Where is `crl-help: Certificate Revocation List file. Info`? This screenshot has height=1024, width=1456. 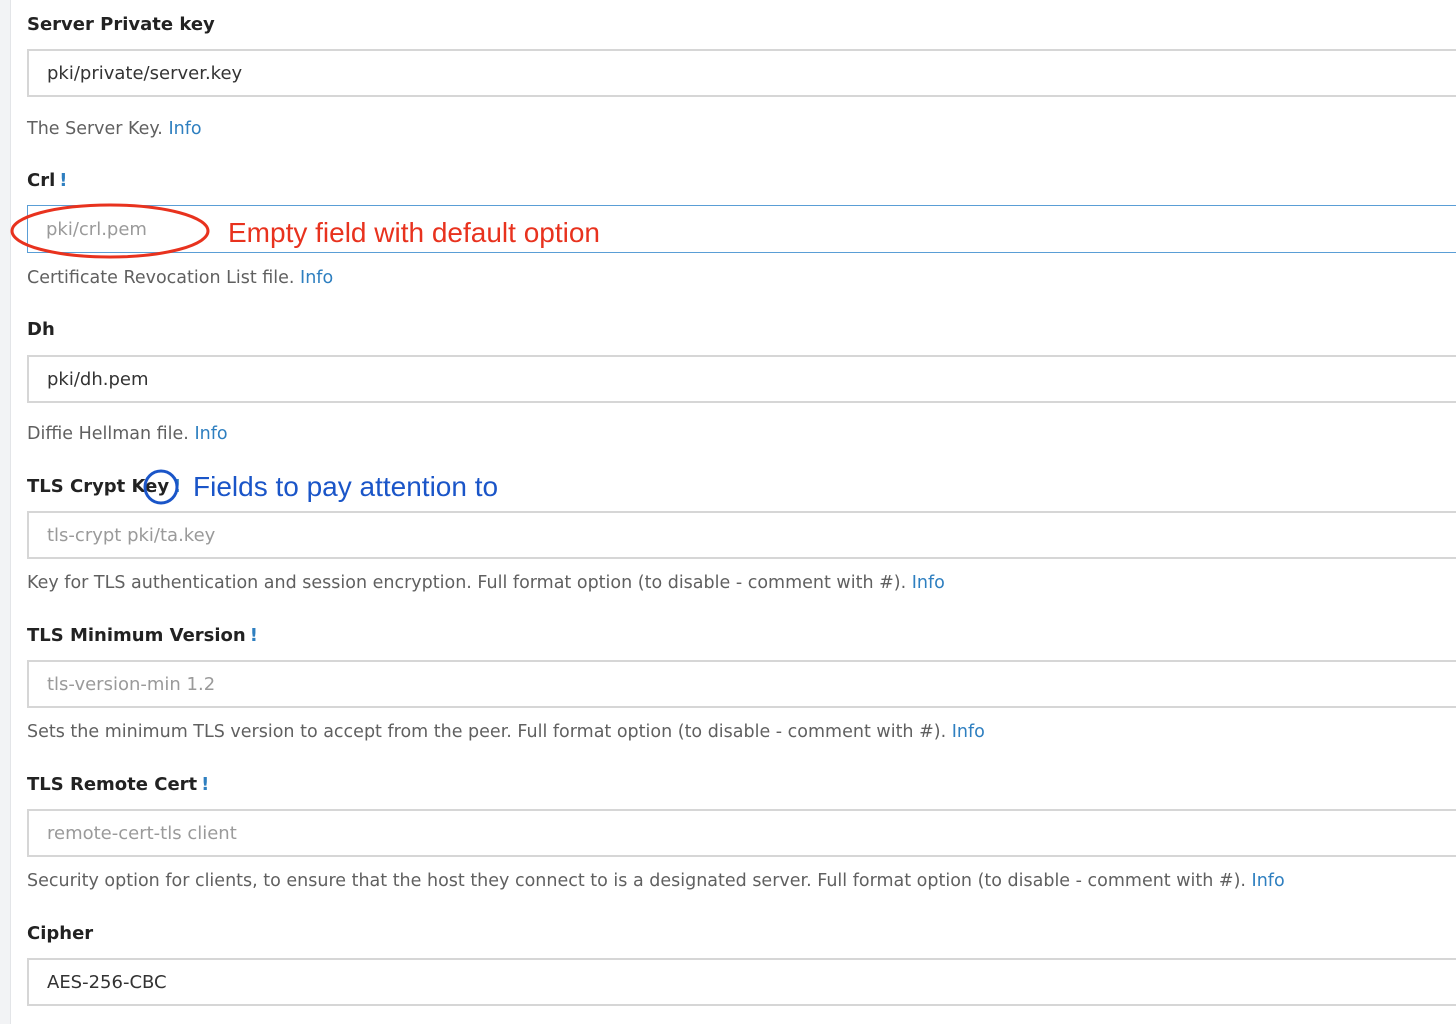 crl-help: Certificate Revocation List file. Info is located at coordinates (180, 278).